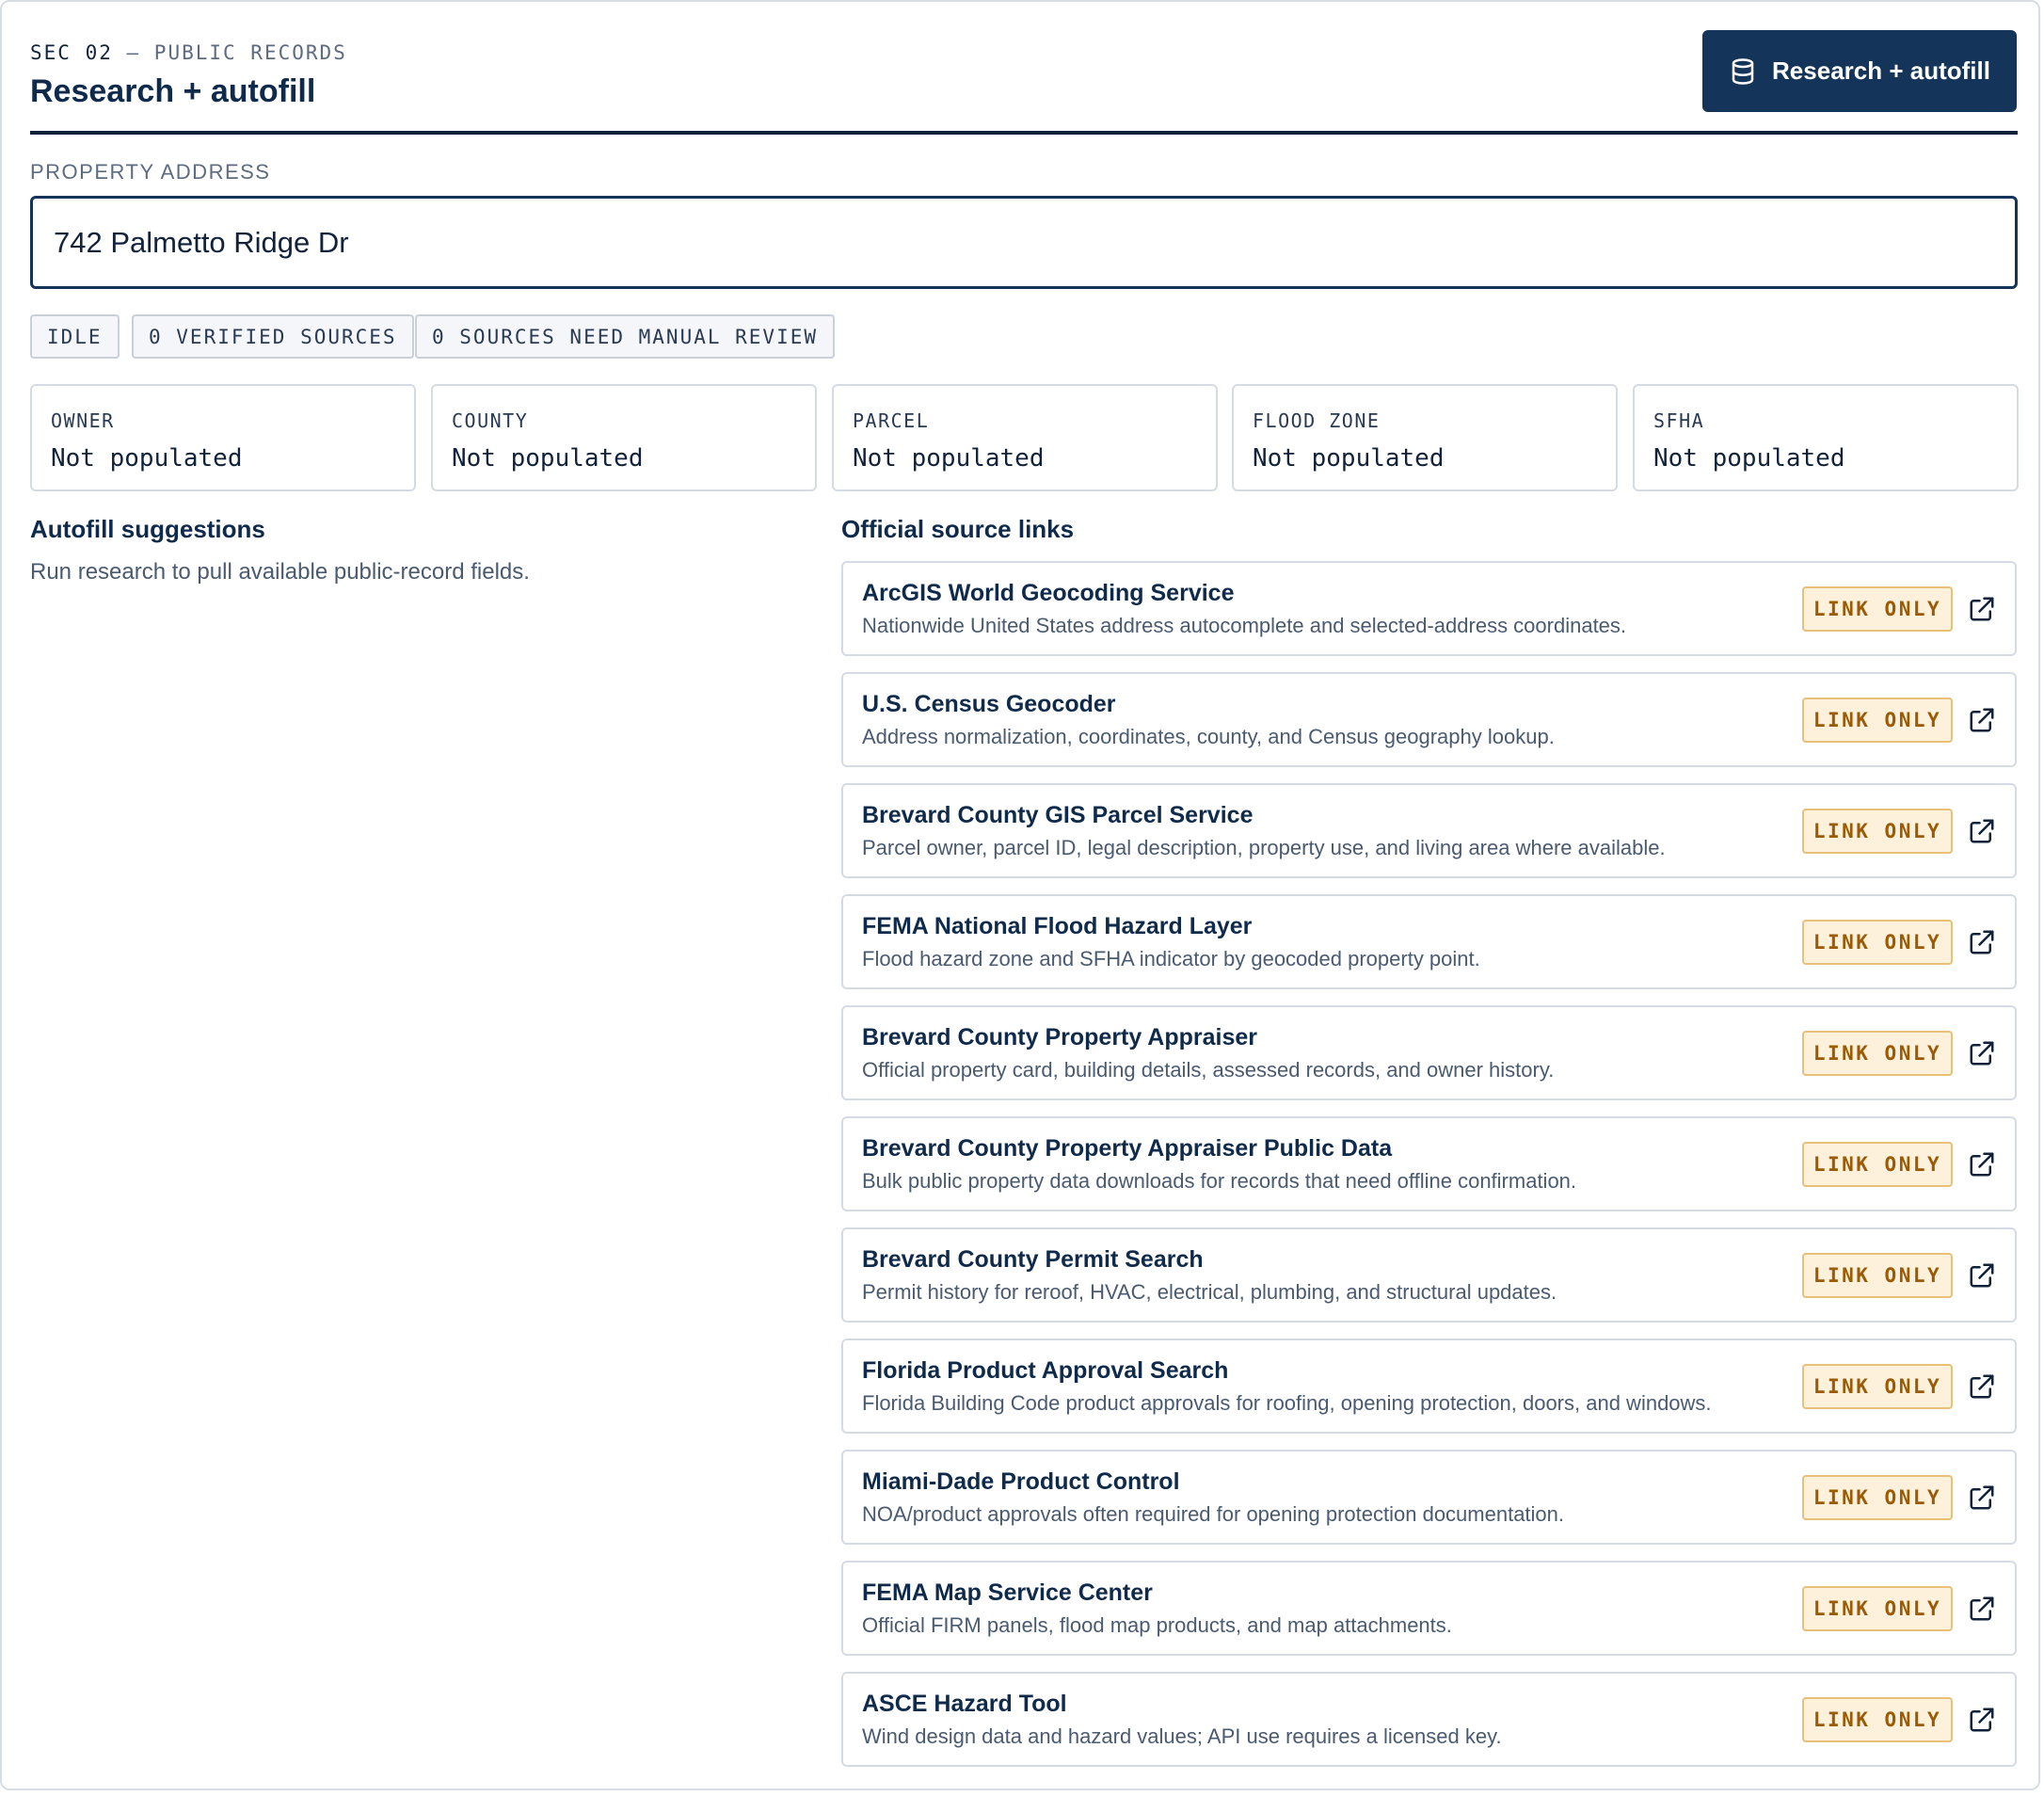 This screenshot has width=2044, height=1796. Describe the element at coordinates (1826, 437) in the screenshot. I see `summary-card-sfha: SFHA Not populated` at that location.